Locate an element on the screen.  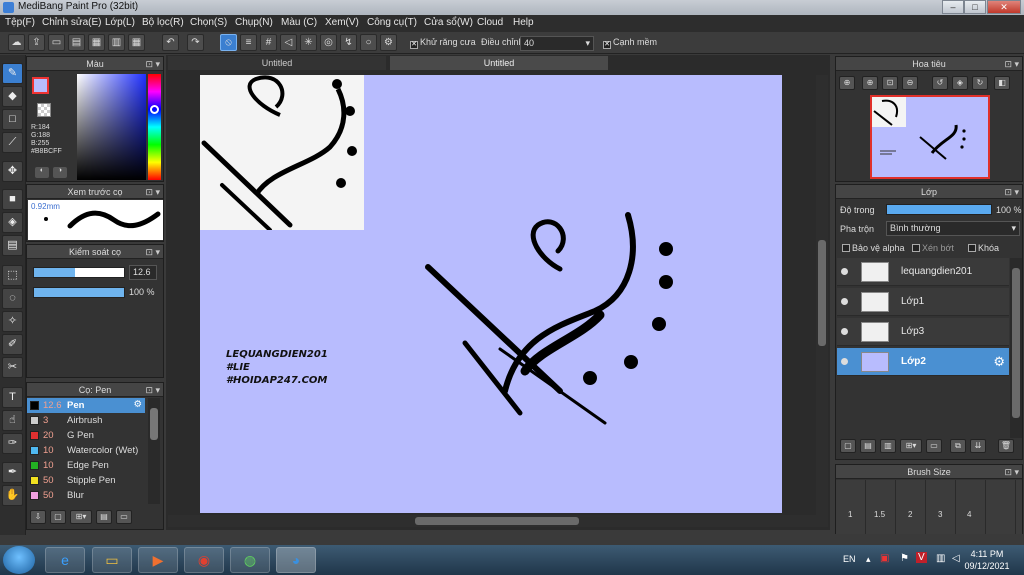
zoom-in-2-icon: ⊕ is located at coordinates (870, 83).